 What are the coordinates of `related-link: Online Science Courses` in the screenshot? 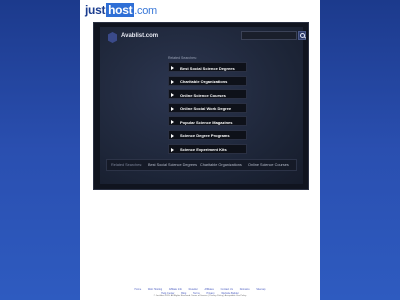 It's located at (207, 94).